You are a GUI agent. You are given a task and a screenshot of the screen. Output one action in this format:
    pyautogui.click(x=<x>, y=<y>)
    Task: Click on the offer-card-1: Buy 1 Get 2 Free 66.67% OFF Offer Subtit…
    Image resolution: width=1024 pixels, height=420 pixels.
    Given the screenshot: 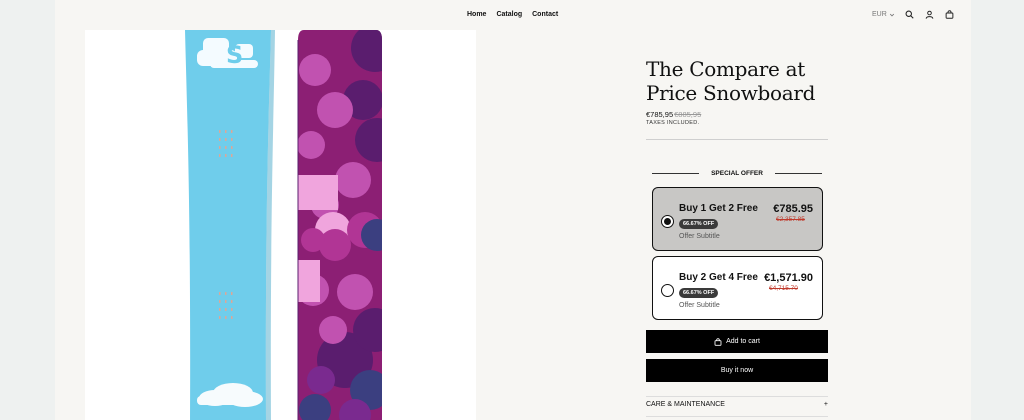 What is the action you would take?
    pyautogui.click(x=737, y=219)
    